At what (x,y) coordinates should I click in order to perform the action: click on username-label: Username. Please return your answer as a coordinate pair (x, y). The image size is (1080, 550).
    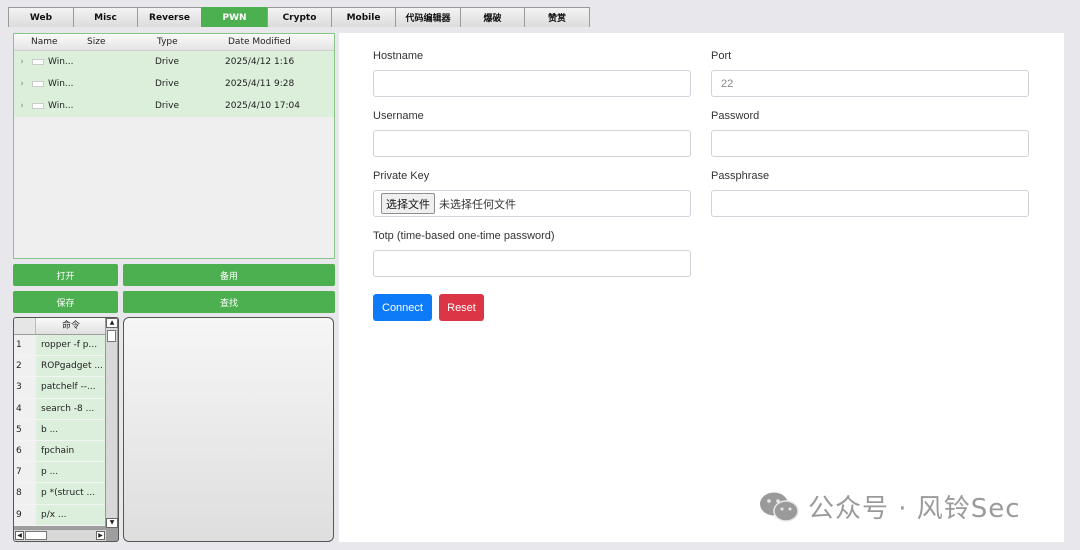
    Looking at the image, I should click on (398, 116).